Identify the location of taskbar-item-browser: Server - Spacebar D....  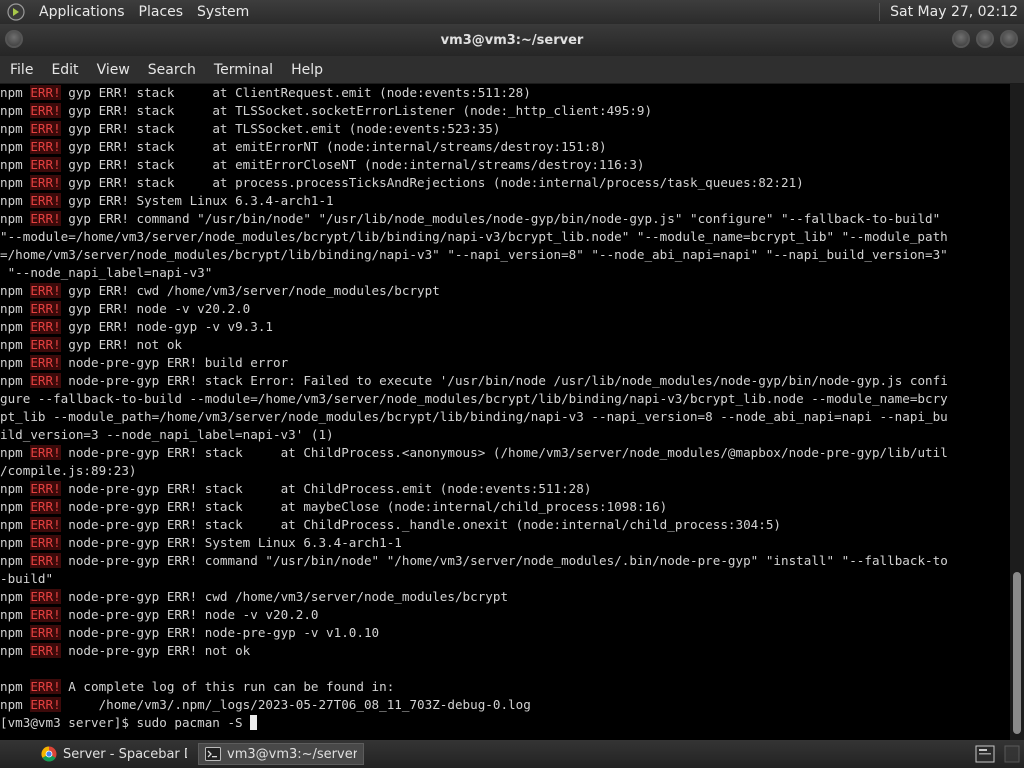
(114, 754).